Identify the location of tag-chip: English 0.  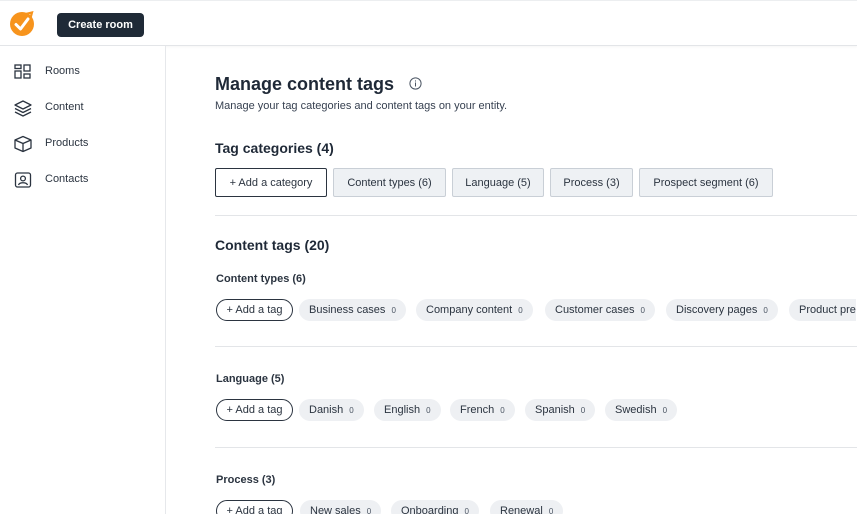
(407, 410).